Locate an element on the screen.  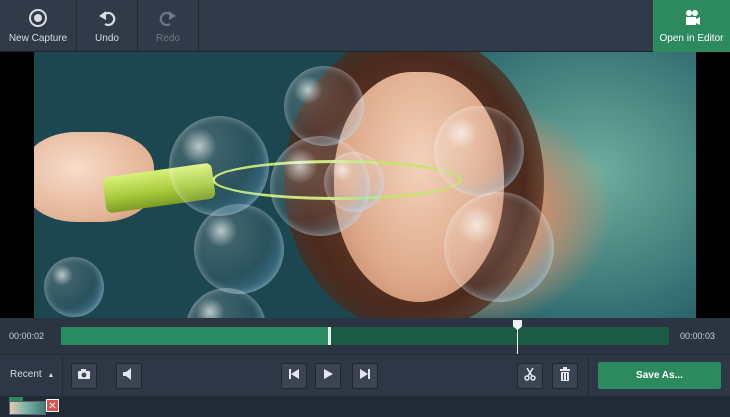
screenshot-button is located at coordinates (84, 376).